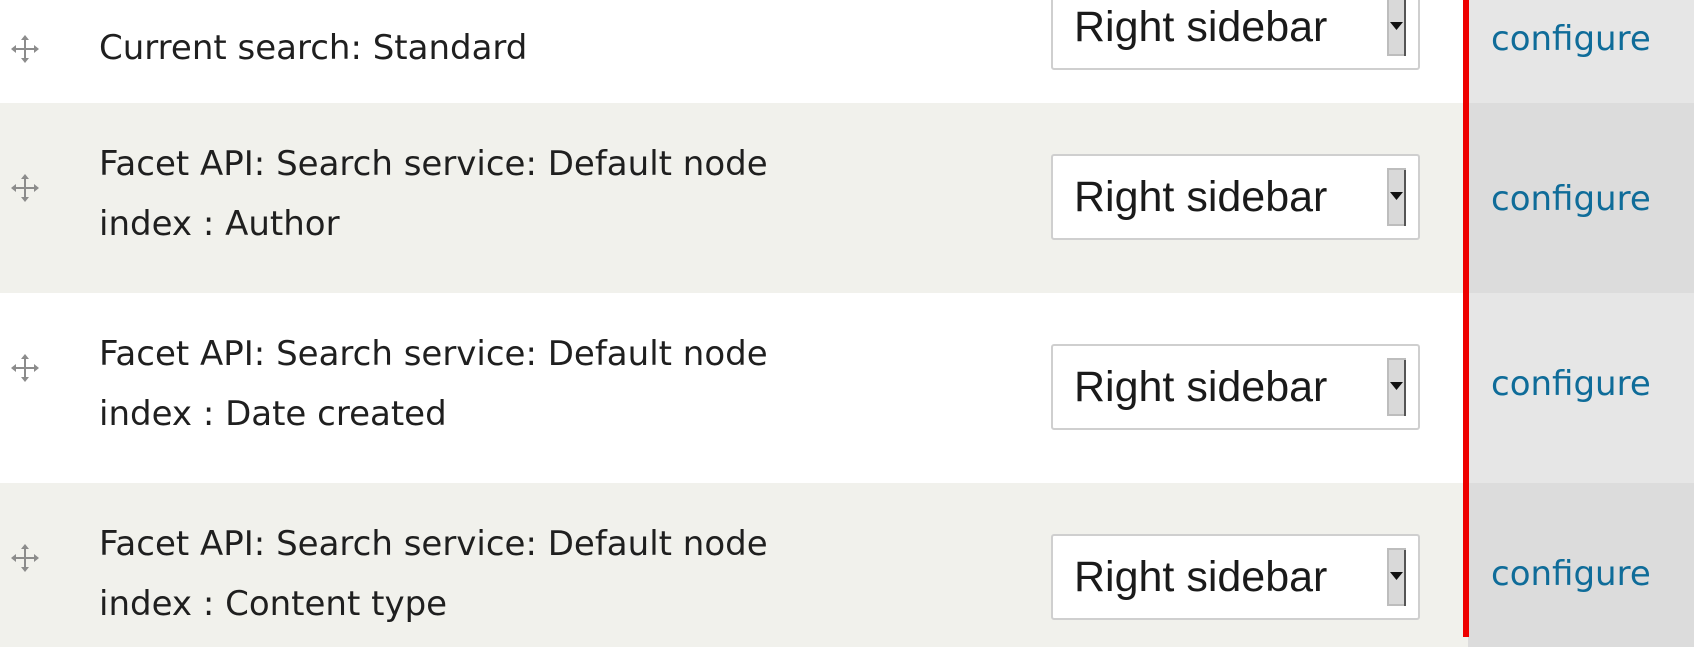 This screenshot has width=1694, height=647. I want to click on highlight-marker, so click(1466, 318).